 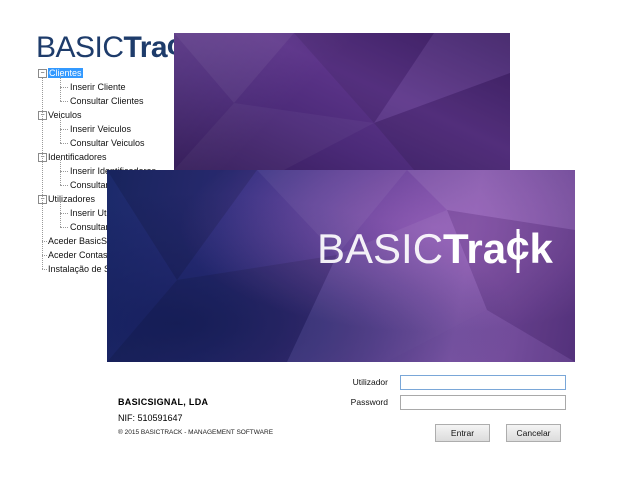 I want to click on tree-item: Veiculos, so click(x=65, y=115).